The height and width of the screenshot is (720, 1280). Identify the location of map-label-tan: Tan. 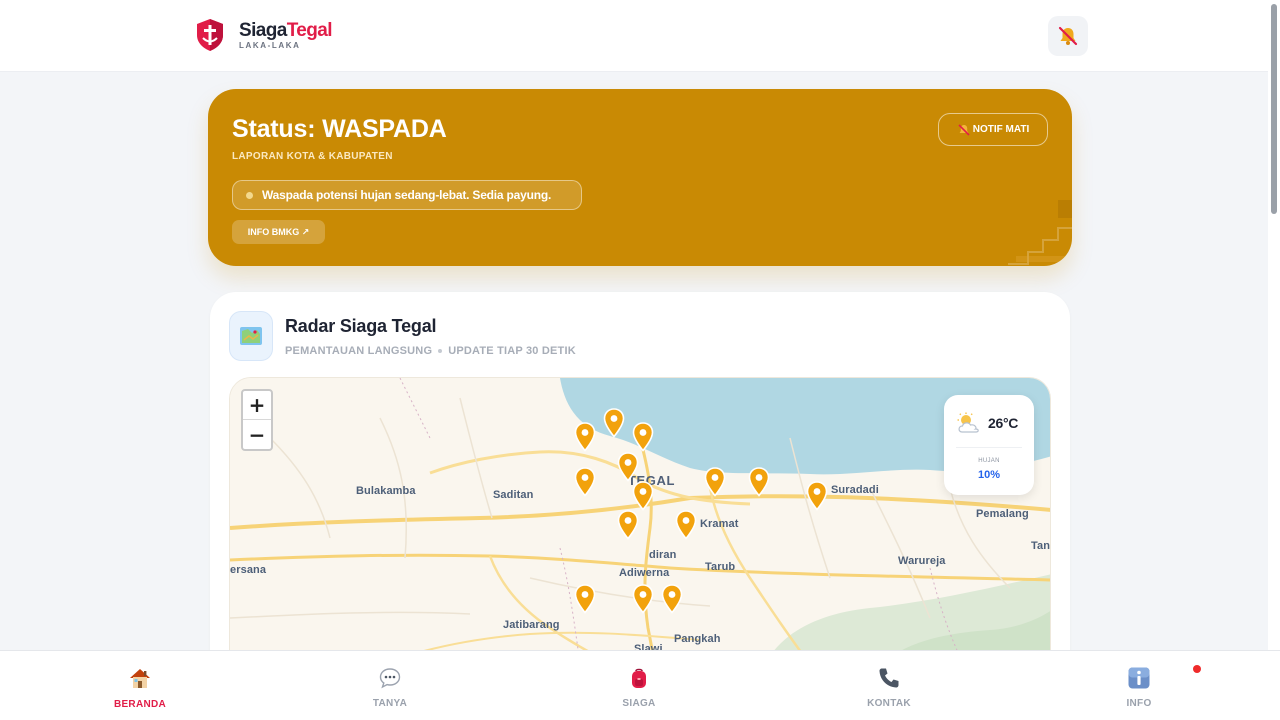
(1041, 546).